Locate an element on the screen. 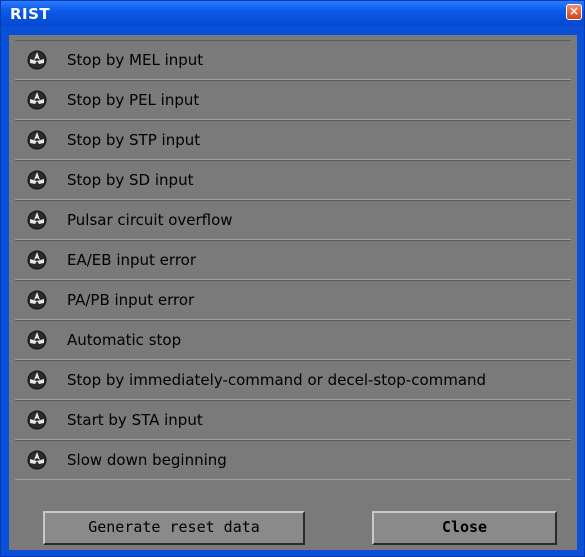 This screenshot has height=557, width=585. status-row-auto-stop: Automatic stop is located at coordinates (293, 340).